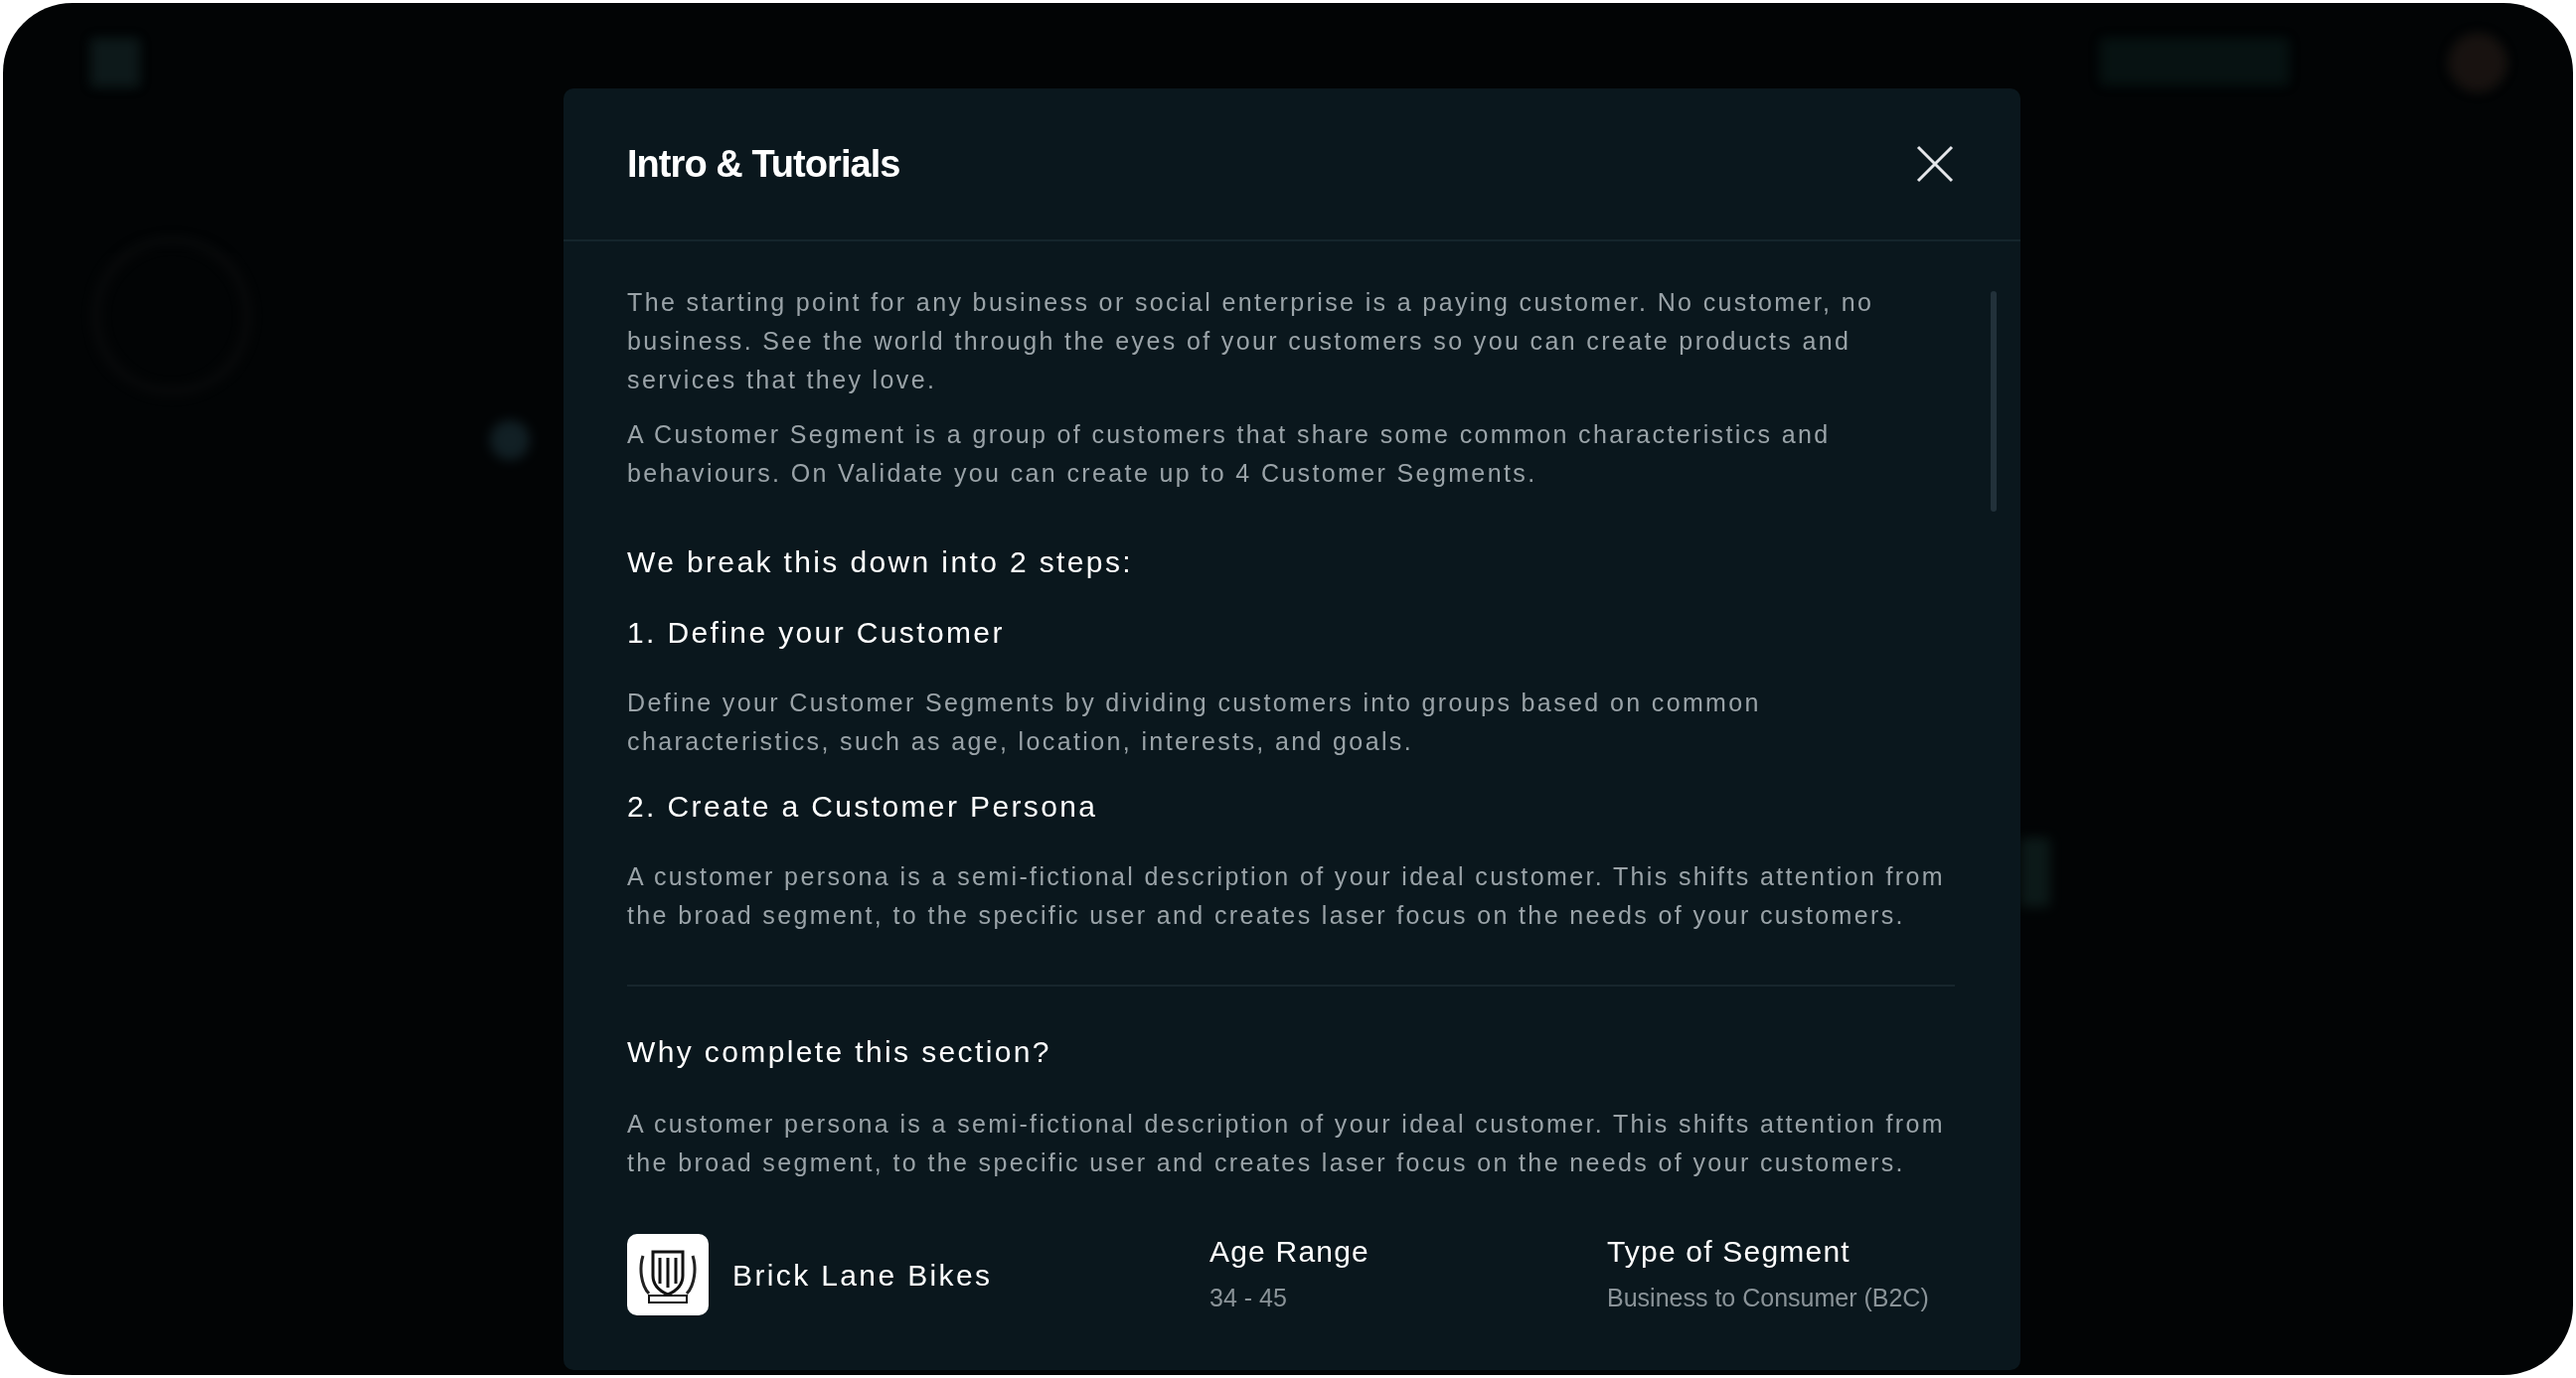  What do you see at coordinates (1251, 341) in the screenshot?
I see `paragraph: The starting point for any business or social enterprise is a paying customer. No customer, no business. See the world through the eyes of your customers so you can create products and services that they love.` at bounding box center [1251, 341].